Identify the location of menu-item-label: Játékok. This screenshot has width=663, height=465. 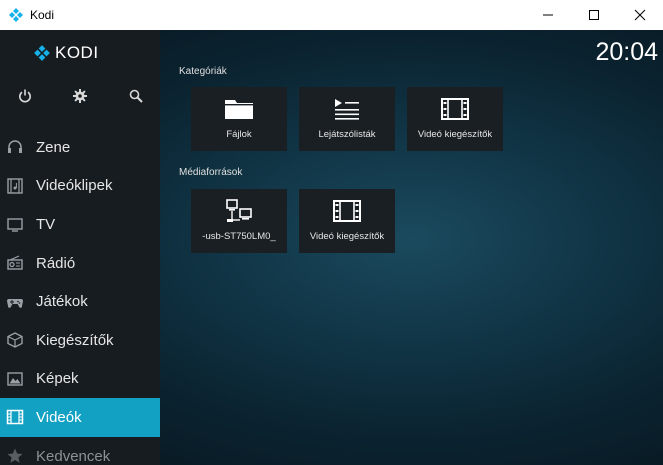
(62, 302).